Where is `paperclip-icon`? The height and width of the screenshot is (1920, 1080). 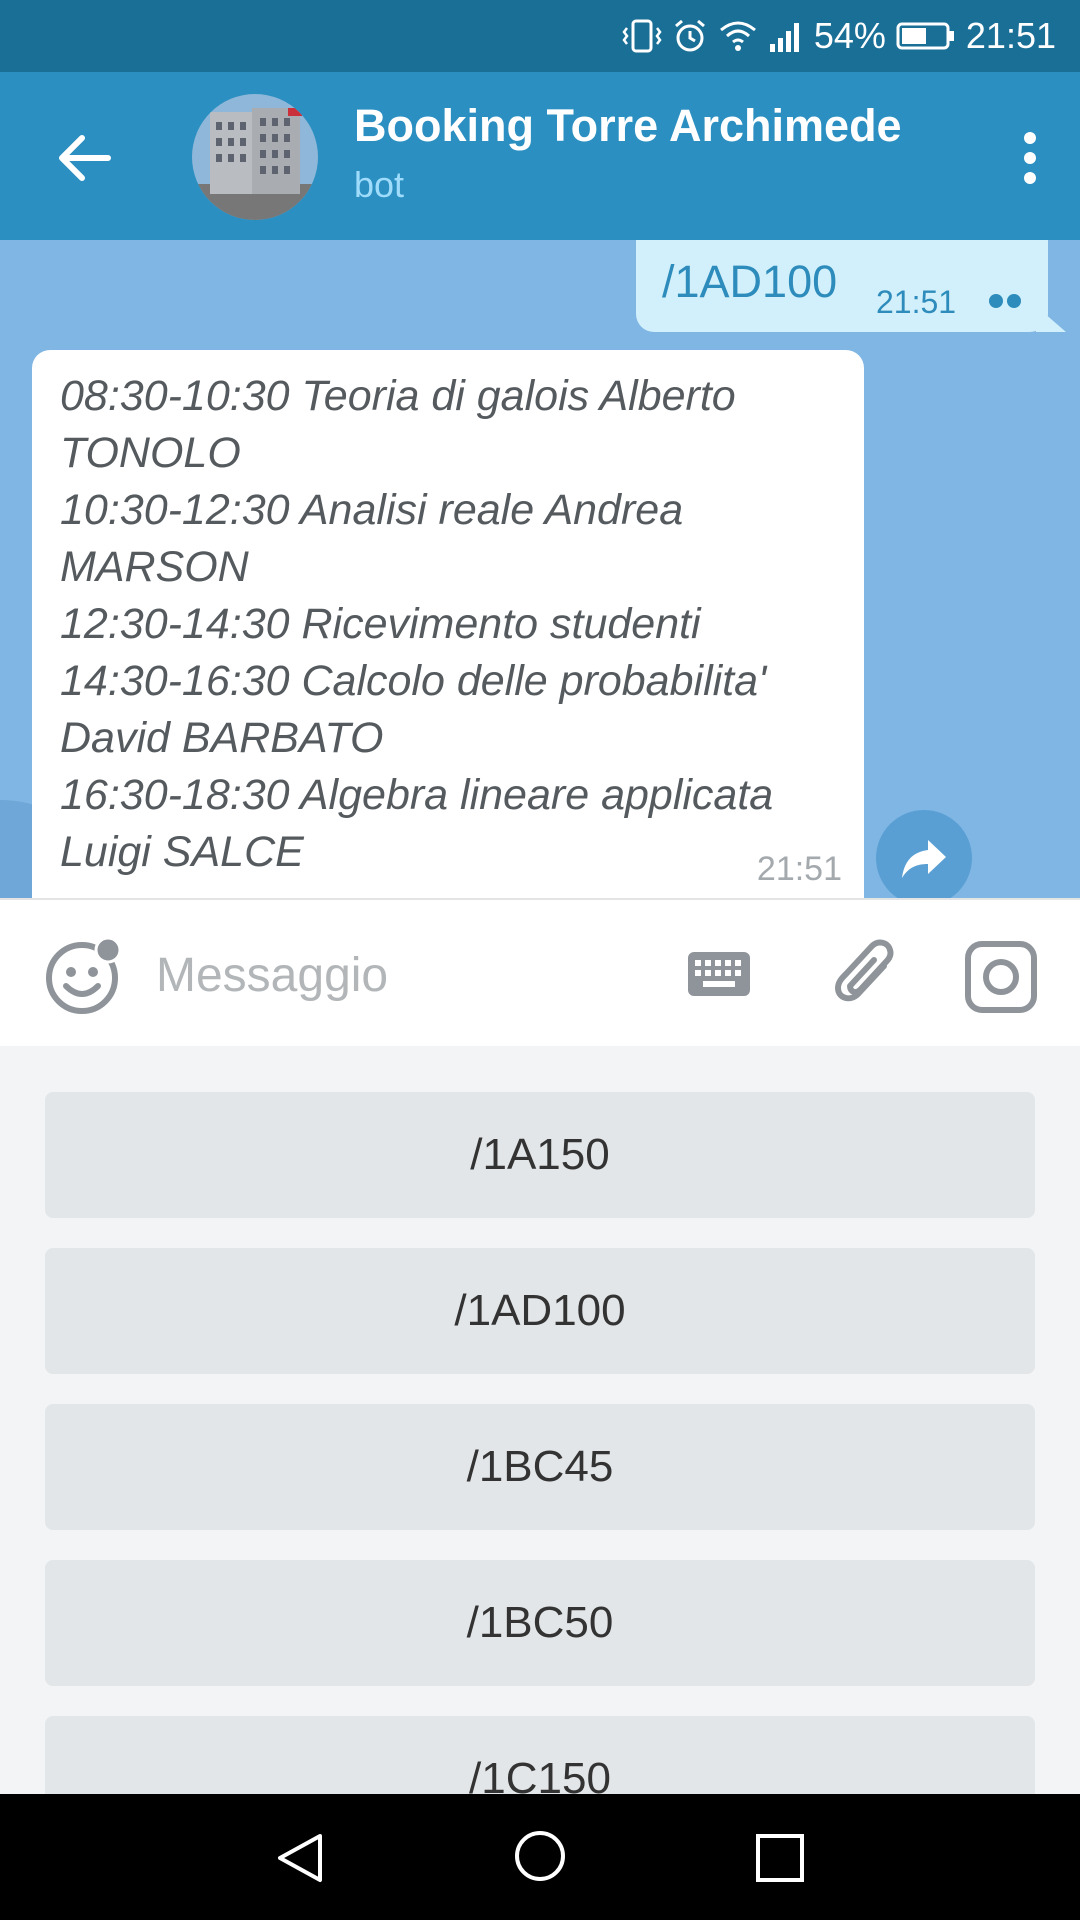
paperclip-icon is located at coordinates (864, 970).